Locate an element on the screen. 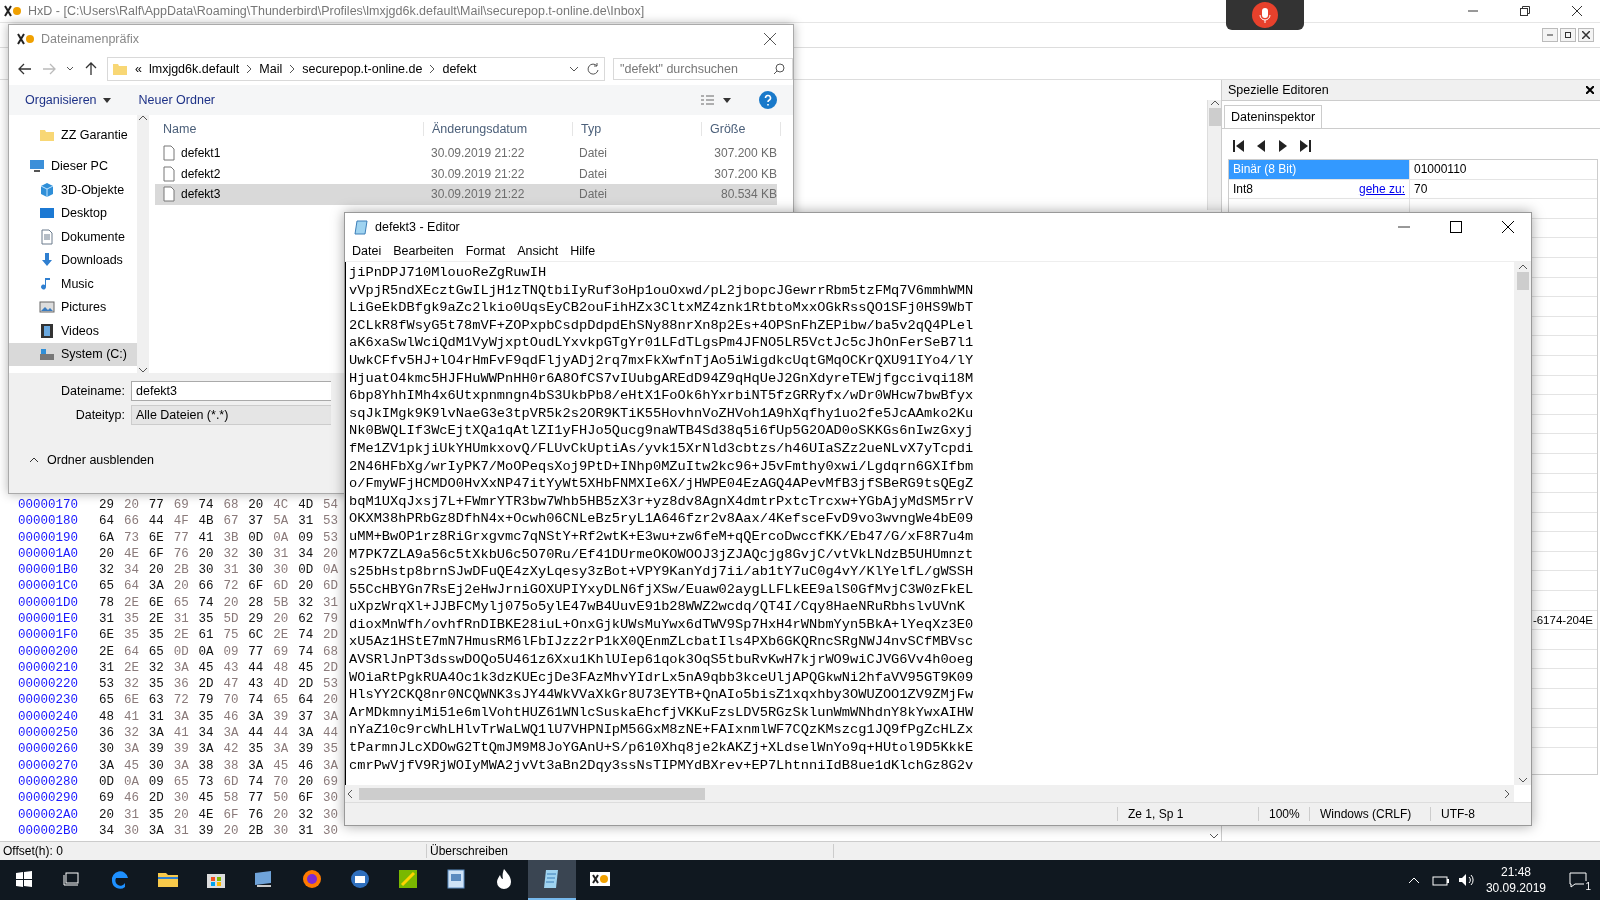 This screenshot has height=900, width=1600. nav-item: Dokumente is located at coordinates (73, 237).